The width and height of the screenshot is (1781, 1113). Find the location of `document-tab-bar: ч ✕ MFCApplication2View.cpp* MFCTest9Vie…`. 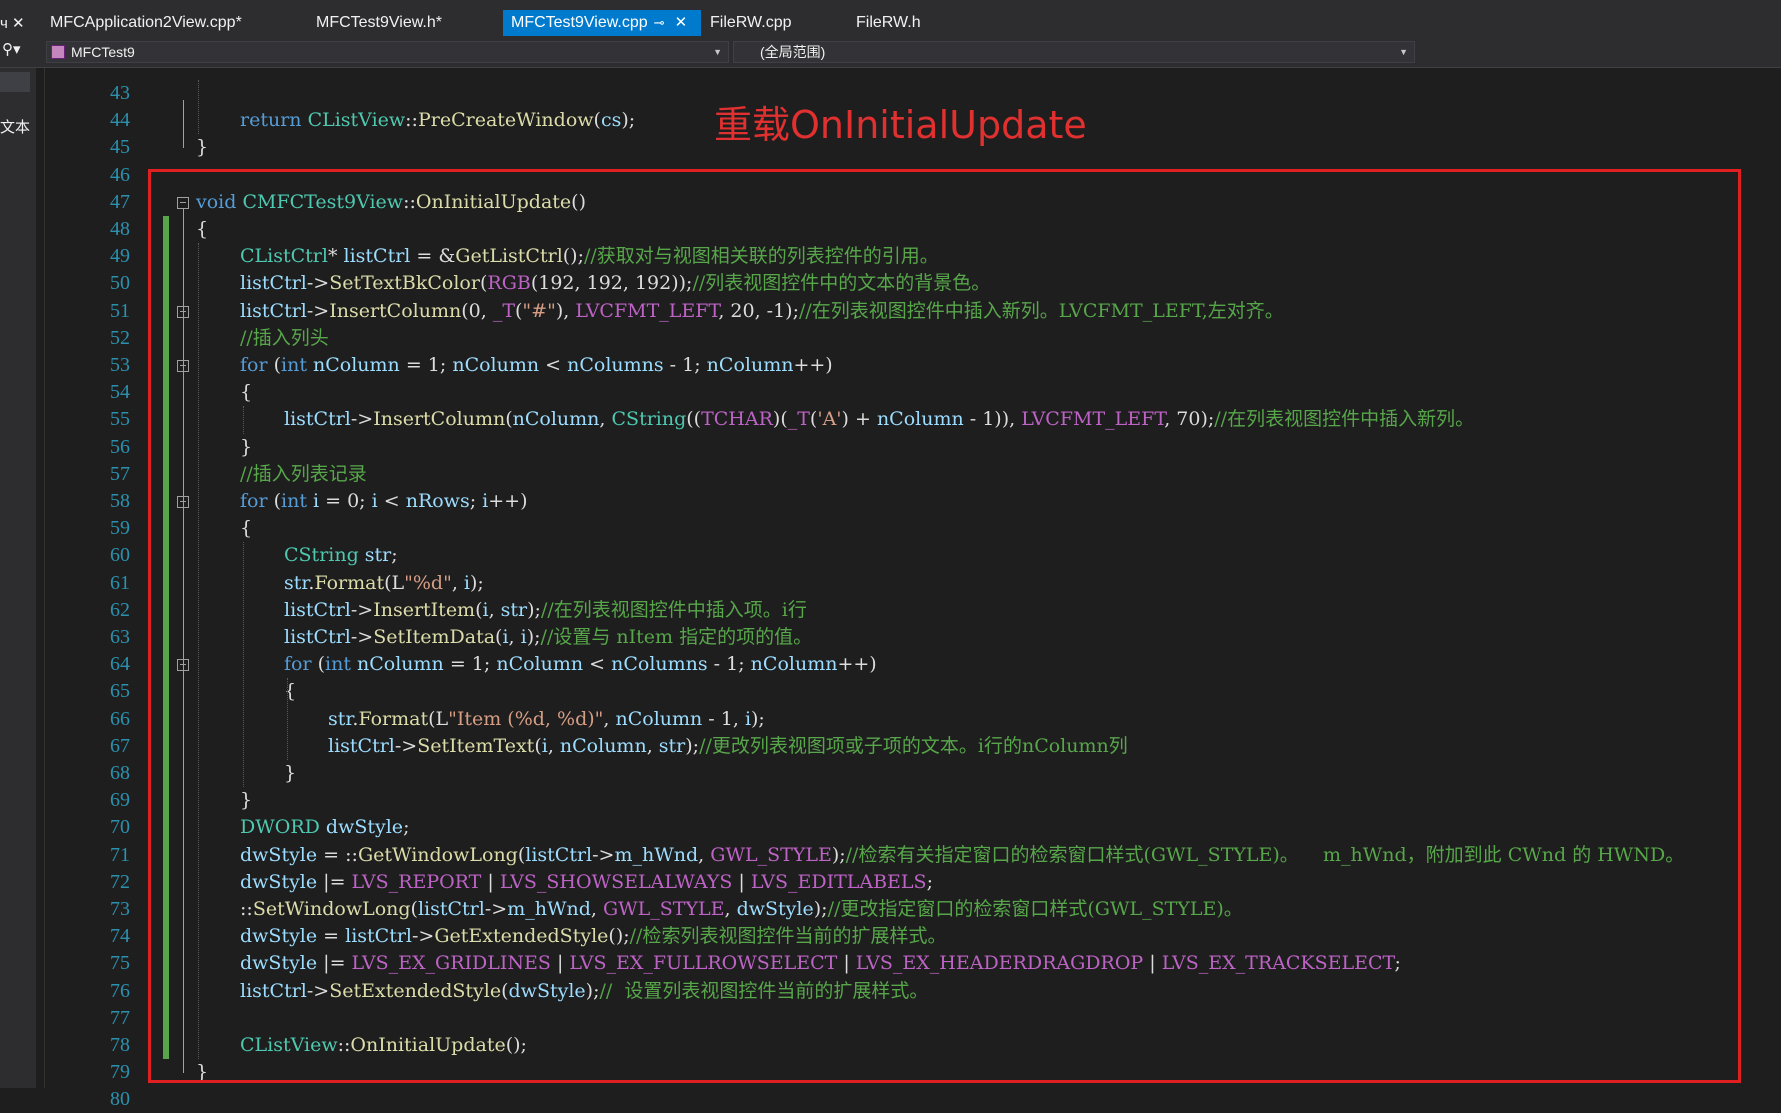

document-tab-bar: ч ✕ MFCApplication2View.cpp* MFCTest9Vie… is located at coordinates (890, 18).